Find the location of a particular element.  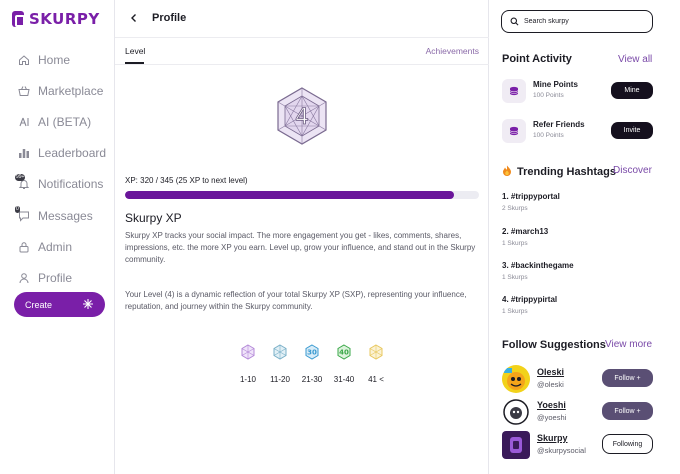

mine-button: Mine is located at coordinates (632, 90).